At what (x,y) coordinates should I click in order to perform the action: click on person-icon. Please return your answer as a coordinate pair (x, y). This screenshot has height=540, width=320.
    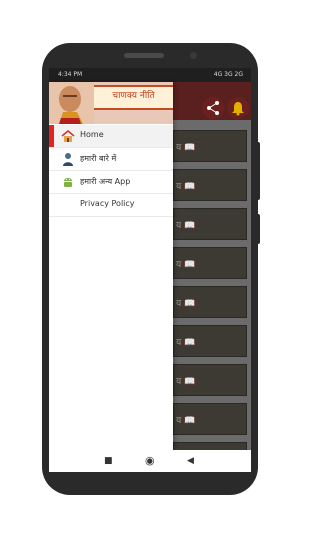
    Looking at the image, I should click on (68, 159).